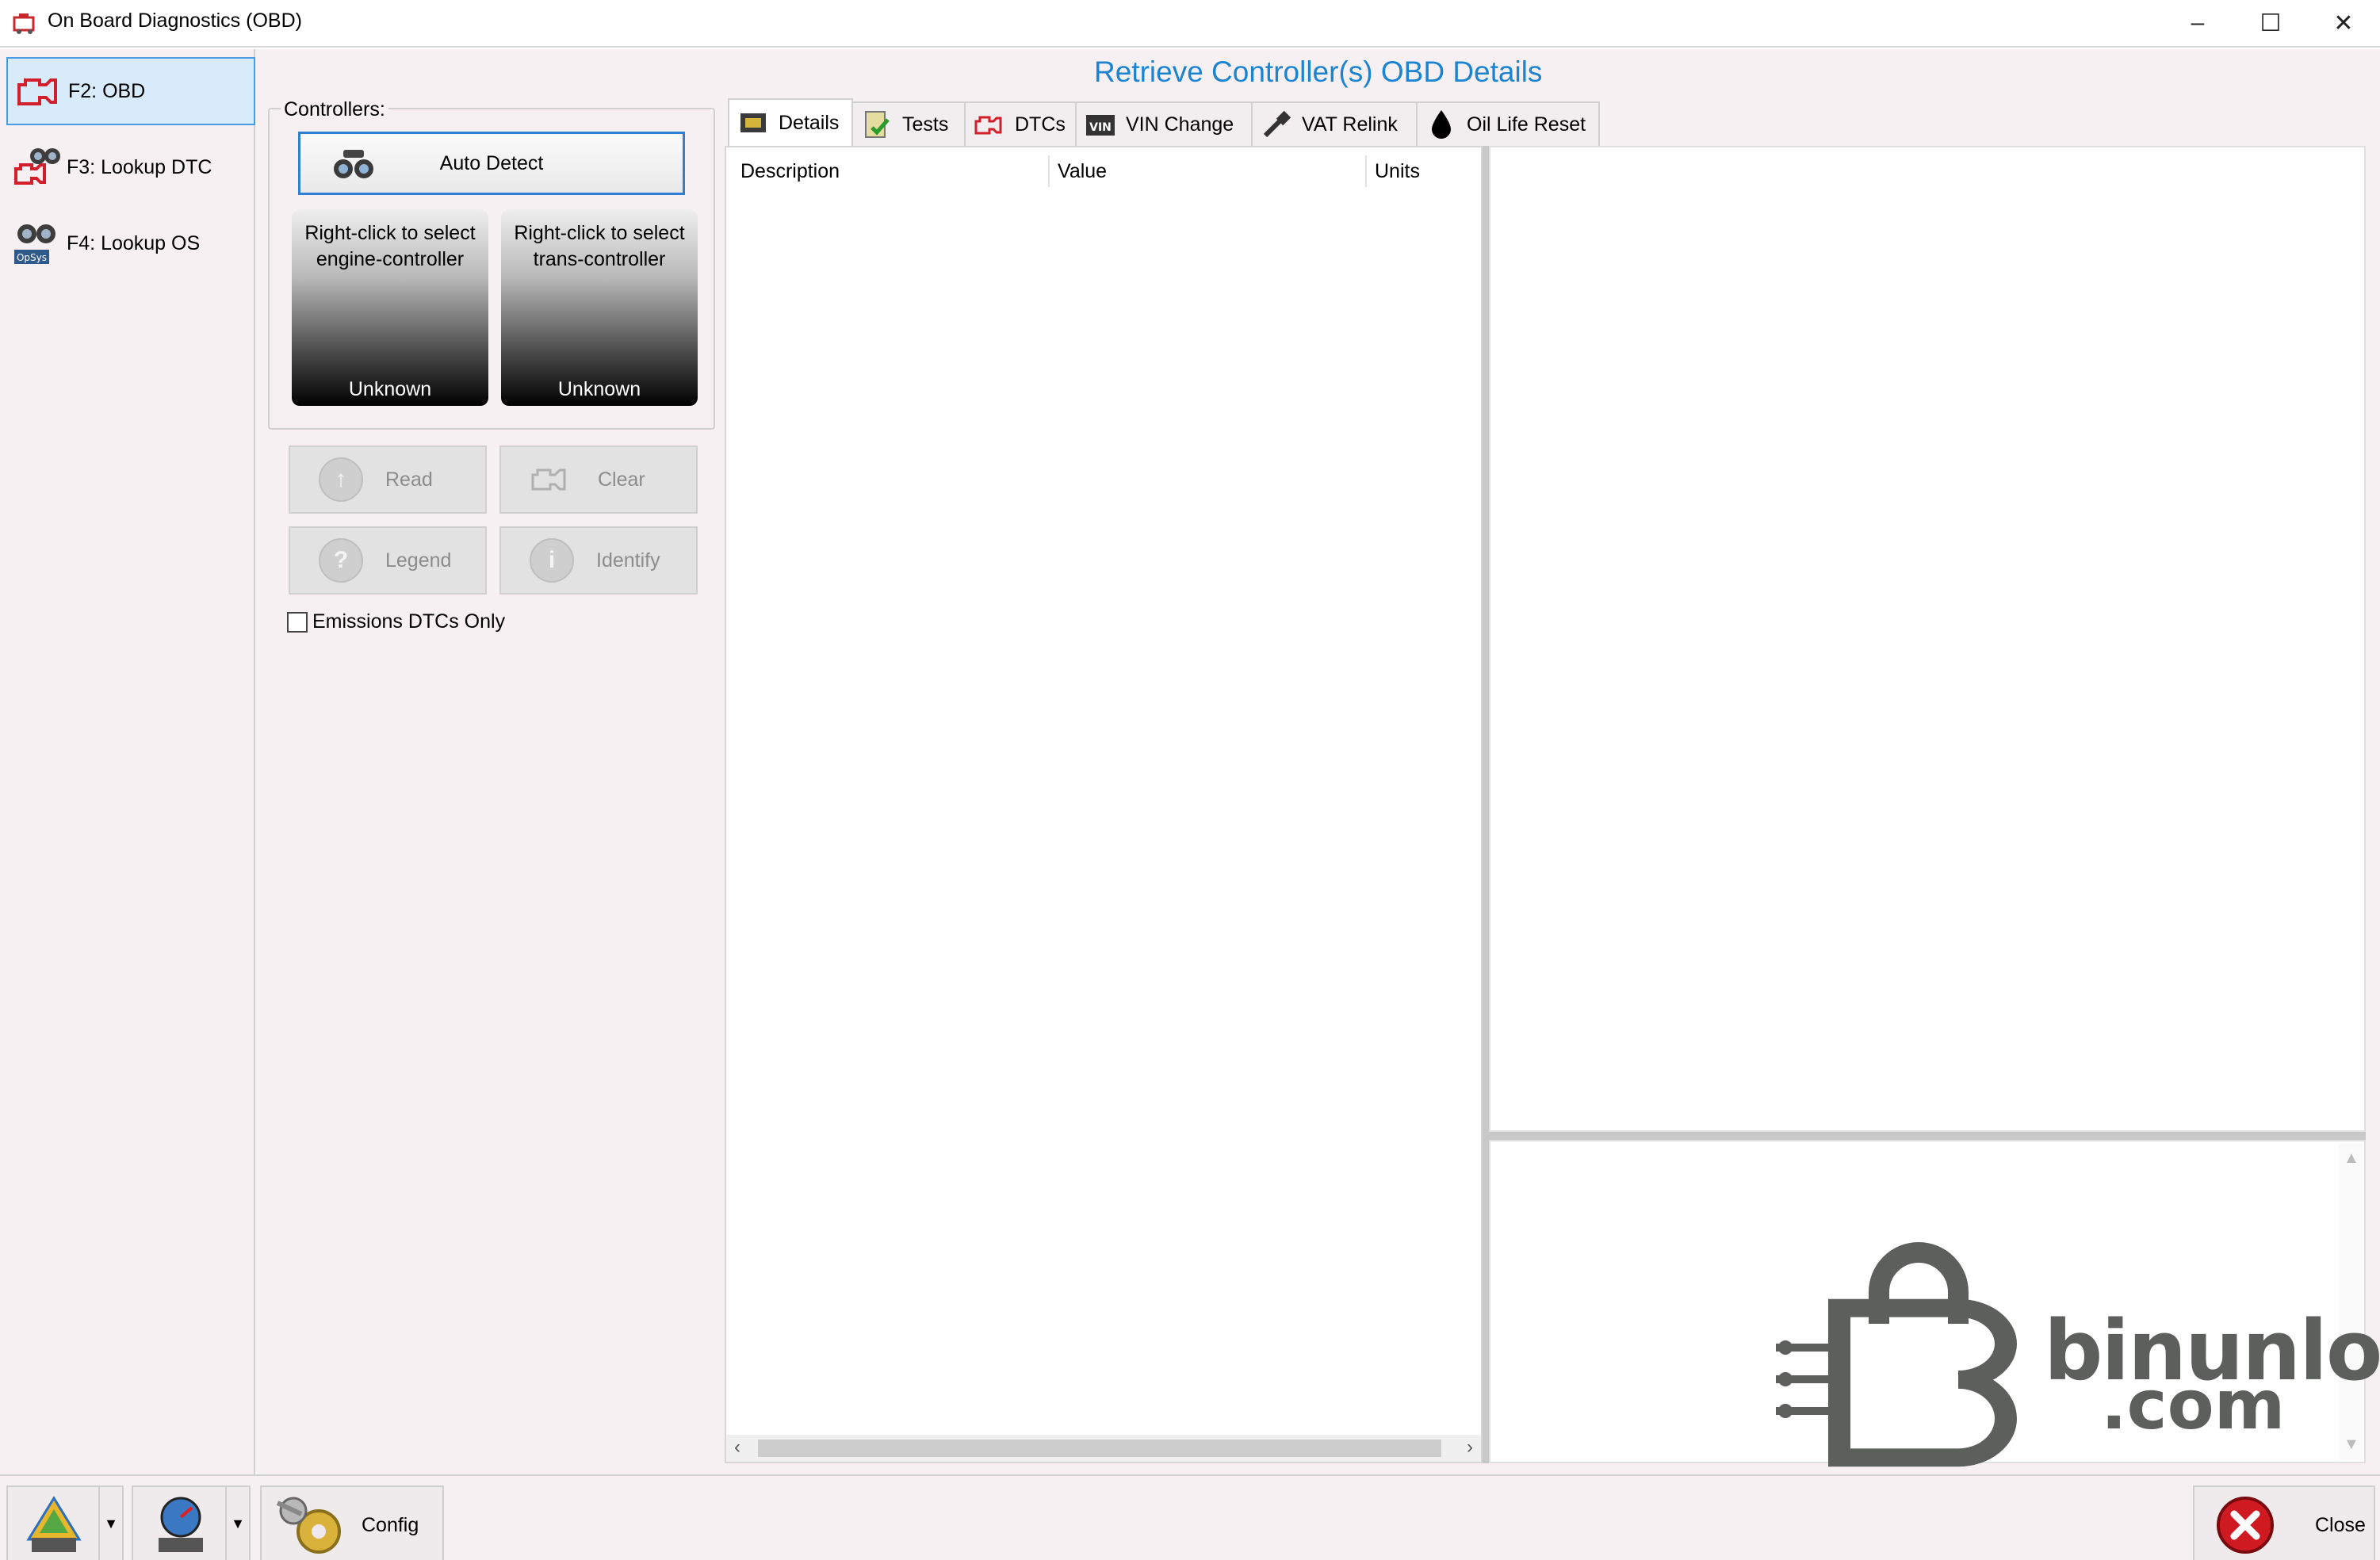 Image resolution: width=2380 pixels, height=1560 pixels. Describe the element at coordinates (628, 560) in the screenshot. I see `identify-label: Identify` at that location.